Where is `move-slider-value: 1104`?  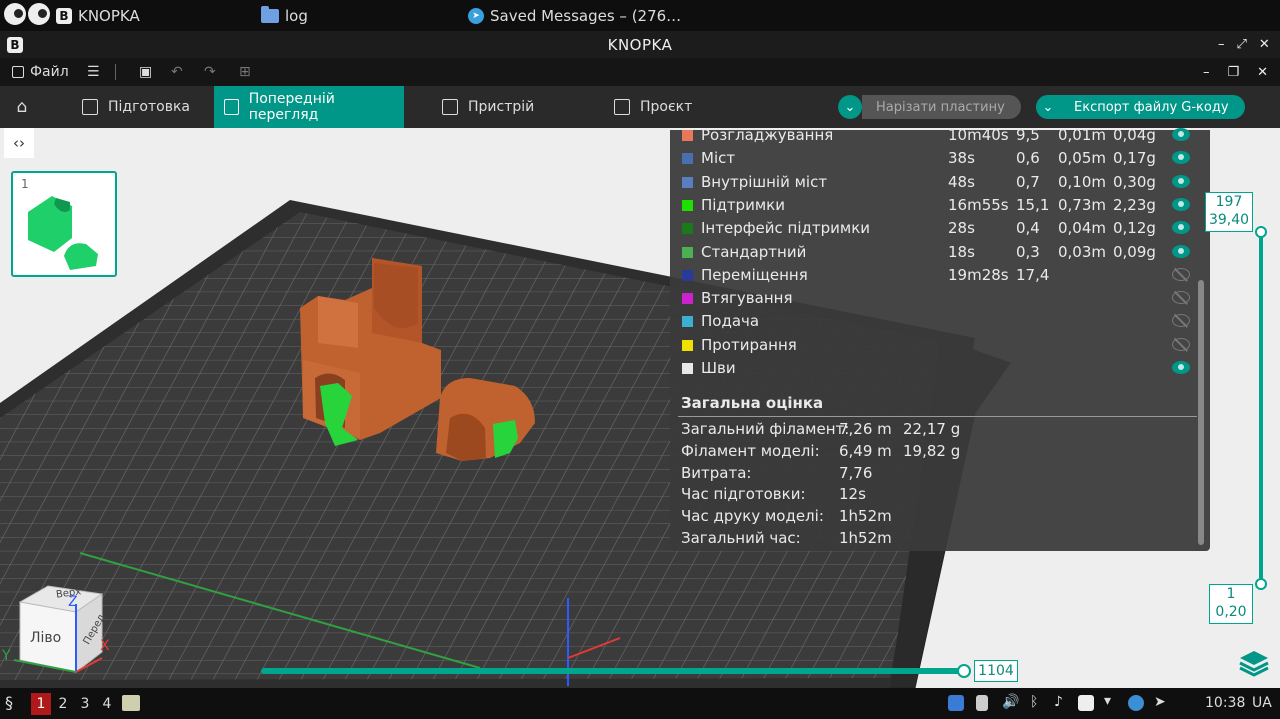 move-slider-value: 1104 is located at coordinates (996, 671).